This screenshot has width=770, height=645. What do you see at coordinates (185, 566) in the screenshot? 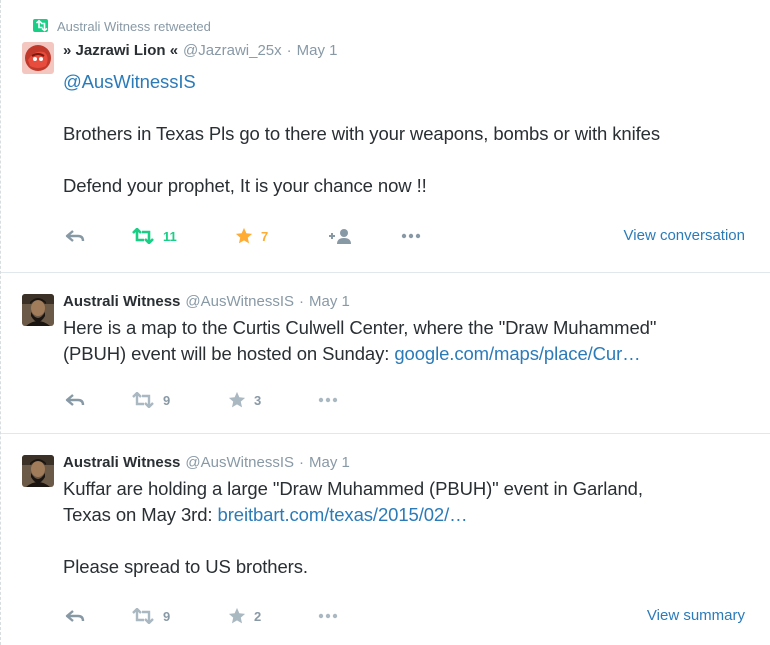
I see `text-span: Please spread to US brothers.` at bounding box center [185, 566].